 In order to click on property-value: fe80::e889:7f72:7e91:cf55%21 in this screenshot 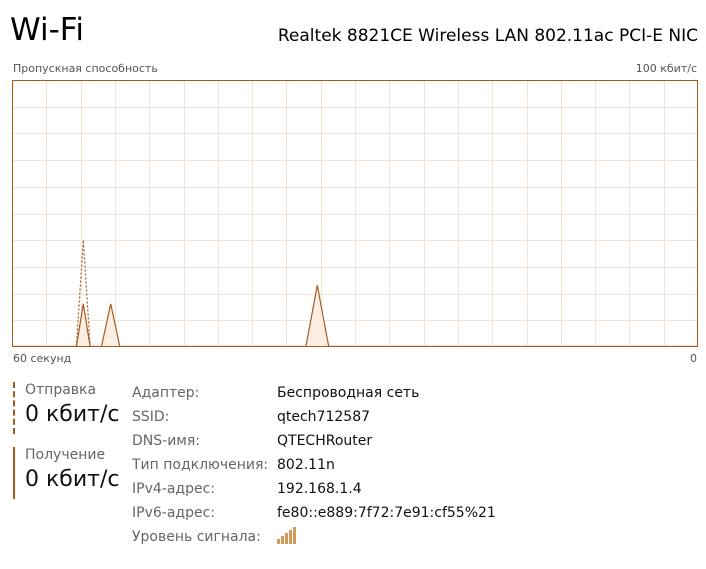, I will do `click(386, 513)`.